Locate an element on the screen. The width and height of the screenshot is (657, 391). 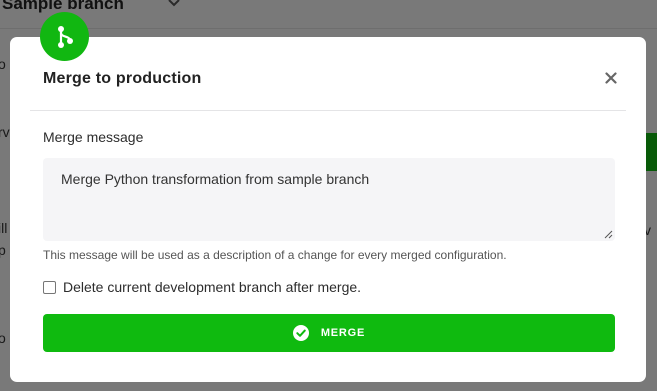
dialog-title: Merge to production is located at coordinates (122, 78).